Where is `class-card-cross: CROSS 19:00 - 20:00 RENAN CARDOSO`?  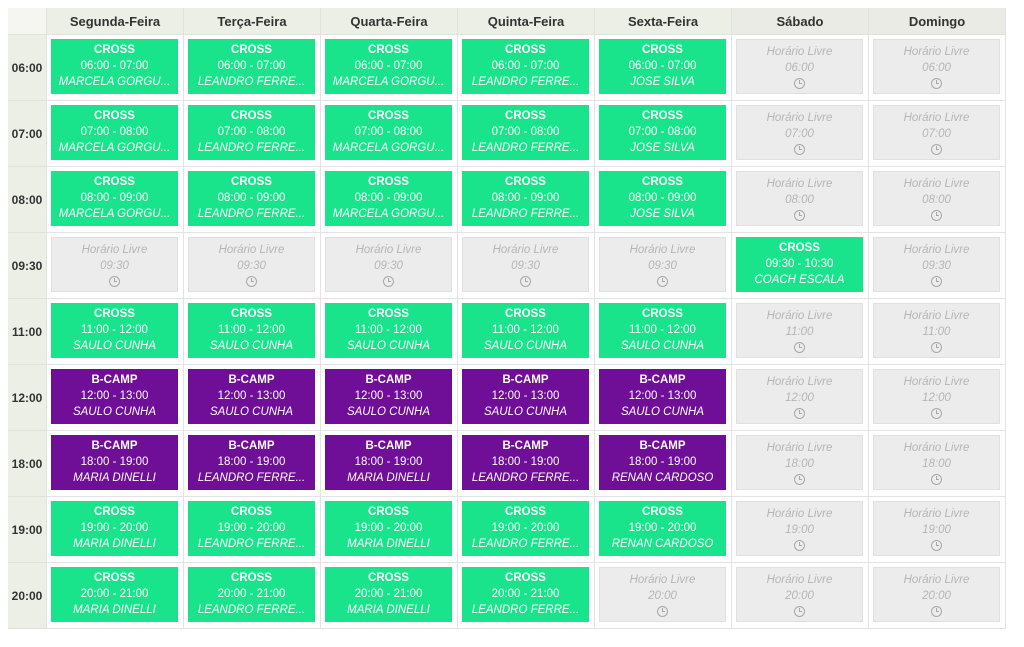
class-card-cross: CROSS 19:00 - 20:00 RENAN CARDOSO is located at coordinates (662, 528).